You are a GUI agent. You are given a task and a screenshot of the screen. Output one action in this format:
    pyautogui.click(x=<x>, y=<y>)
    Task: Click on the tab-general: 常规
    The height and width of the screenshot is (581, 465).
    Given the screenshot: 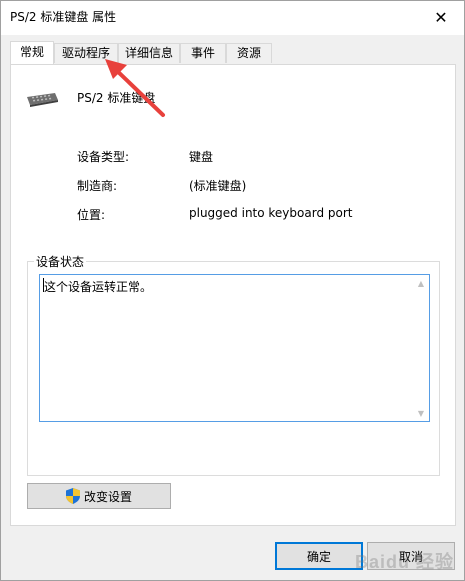 What is the action you would take?
    pyautogui.click(x=32, y=52)
    